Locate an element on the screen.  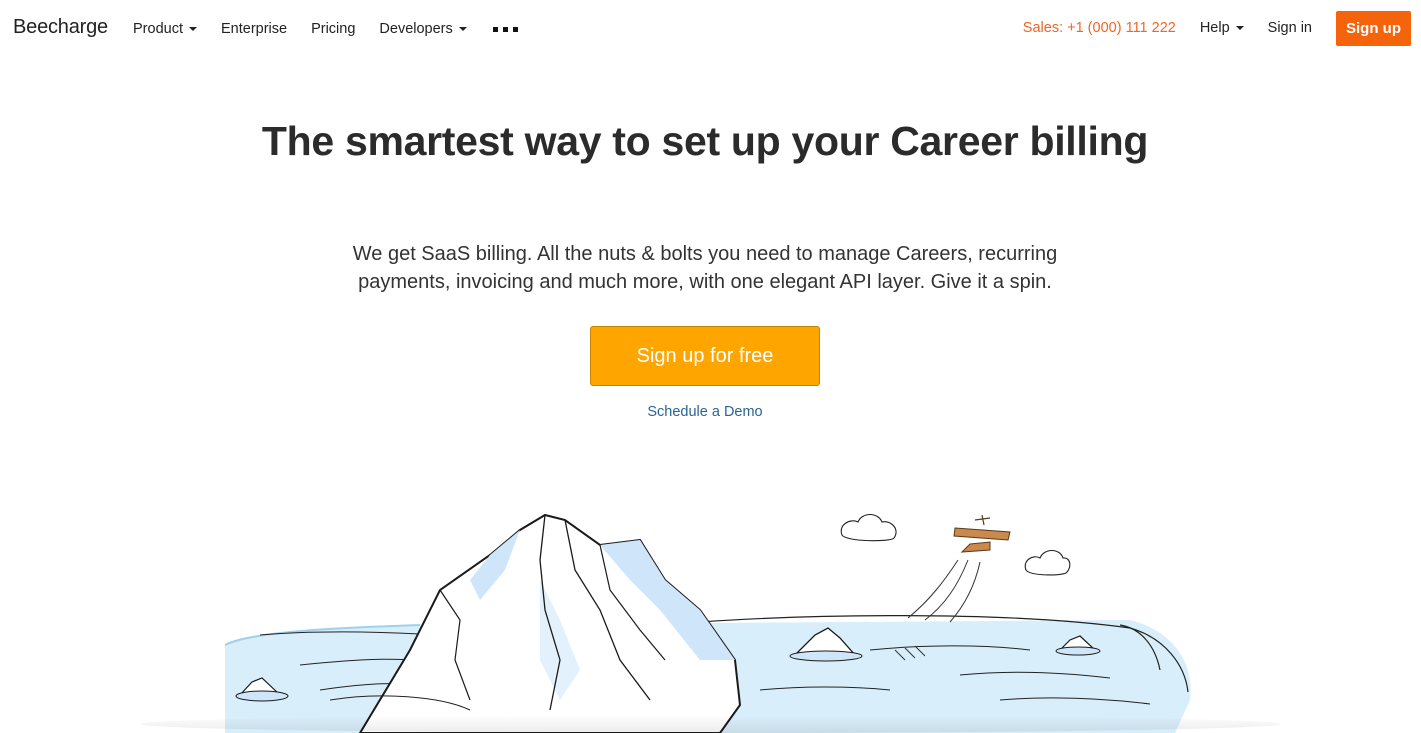
nav-item-label: Enterprise is located at coordinates (254, 29).